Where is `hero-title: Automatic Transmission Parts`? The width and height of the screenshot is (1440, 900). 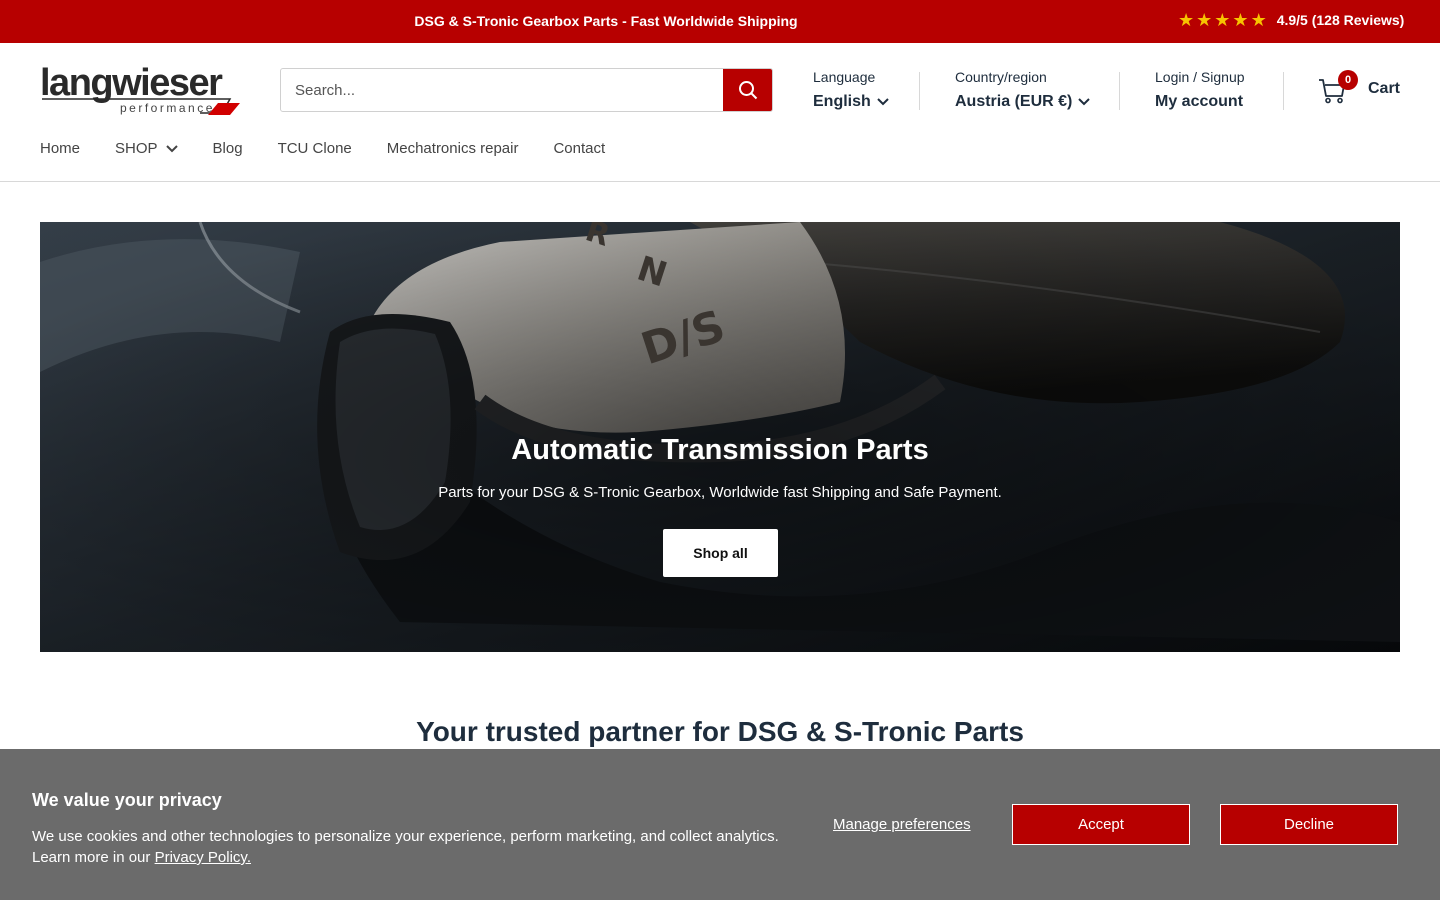 hero-title: Automatic Transmission Parts is located at coordinates (720, 450).